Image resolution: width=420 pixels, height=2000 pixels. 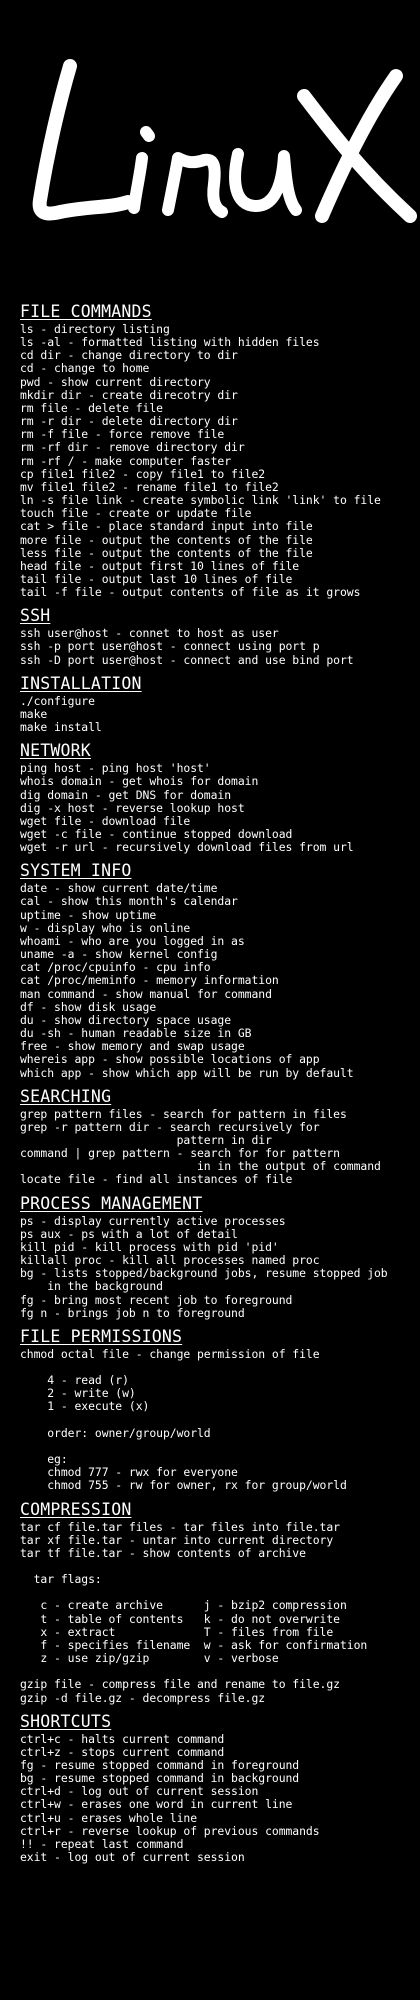 What do you see at coordinates (85, 1406) in the screenshot?
I see `command-line: 1 - execute (x)` at bounding box center [85, 1406].